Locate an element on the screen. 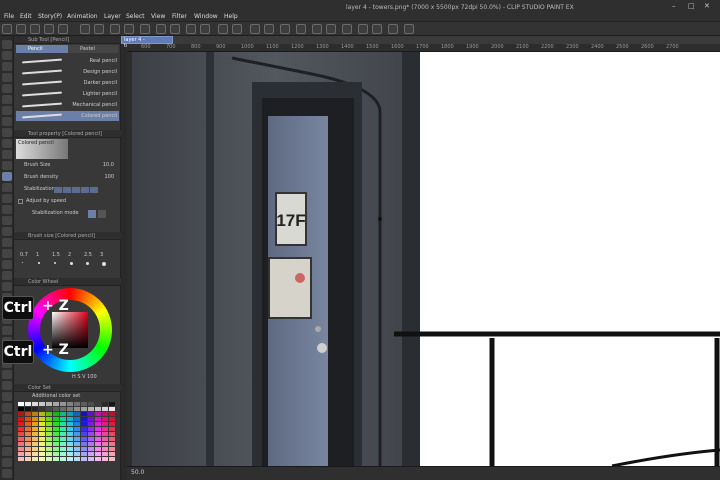  color-wheel is located at coordinates (70, 330).